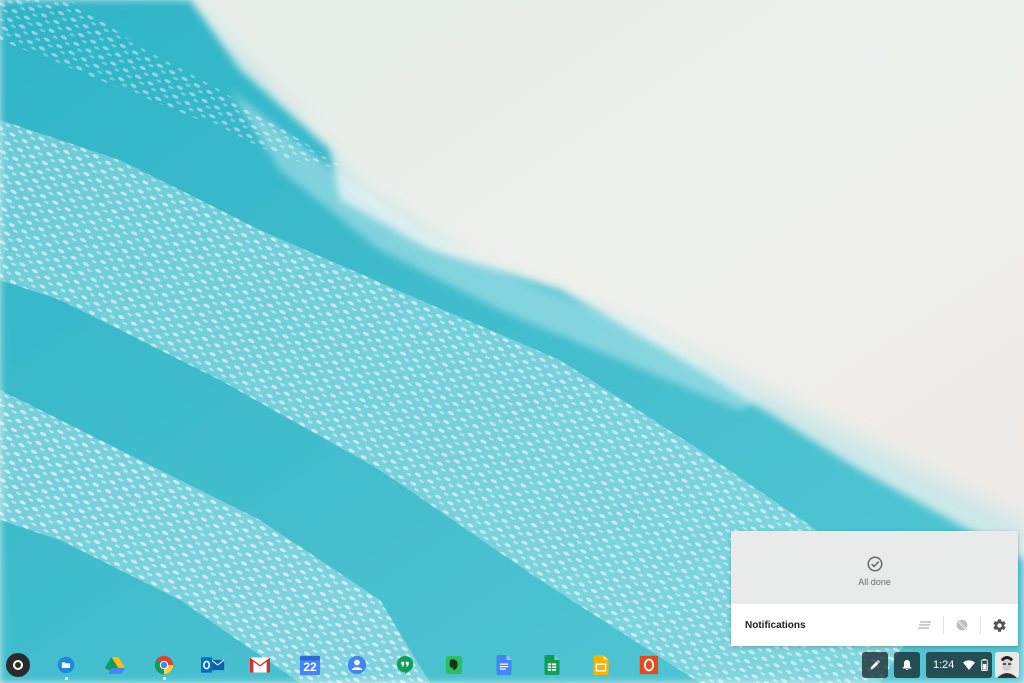 The image size is (1024, 683). I want to click on shelf-app-chrome, so click(164, 667).